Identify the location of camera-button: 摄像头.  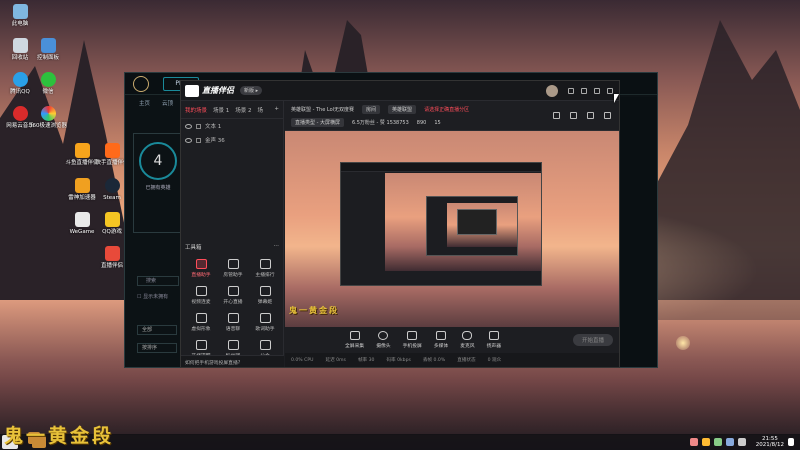
(383, 340).